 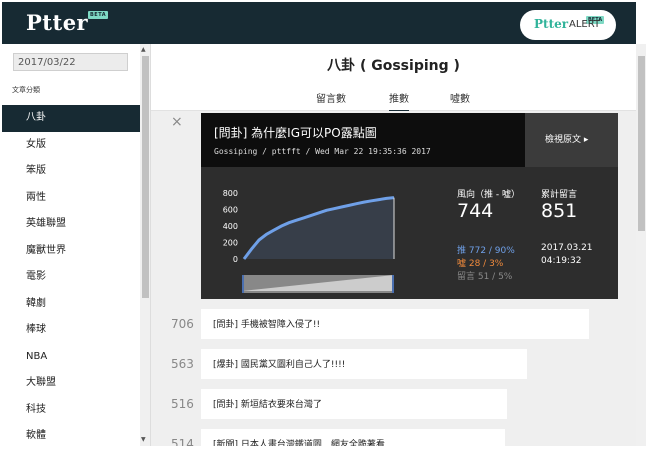 What do you see at coordinates (393, 284) in the screenshot?
I see `range-handle-right` at bounding box center [393, 284].